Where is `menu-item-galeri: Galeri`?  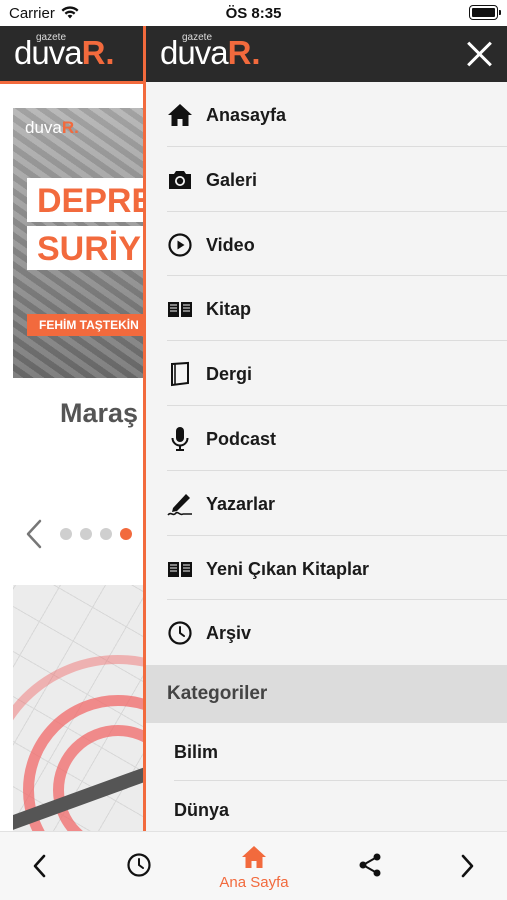
menu-item-galeri: Galeri is located at coordinates (326, 179).